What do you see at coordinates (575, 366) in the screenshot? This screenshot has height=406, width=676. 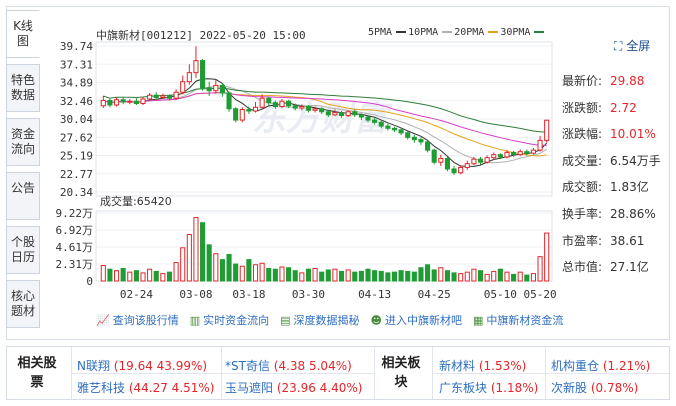 I see `item-name: 机构重仓` at bounding box center [575, 366].